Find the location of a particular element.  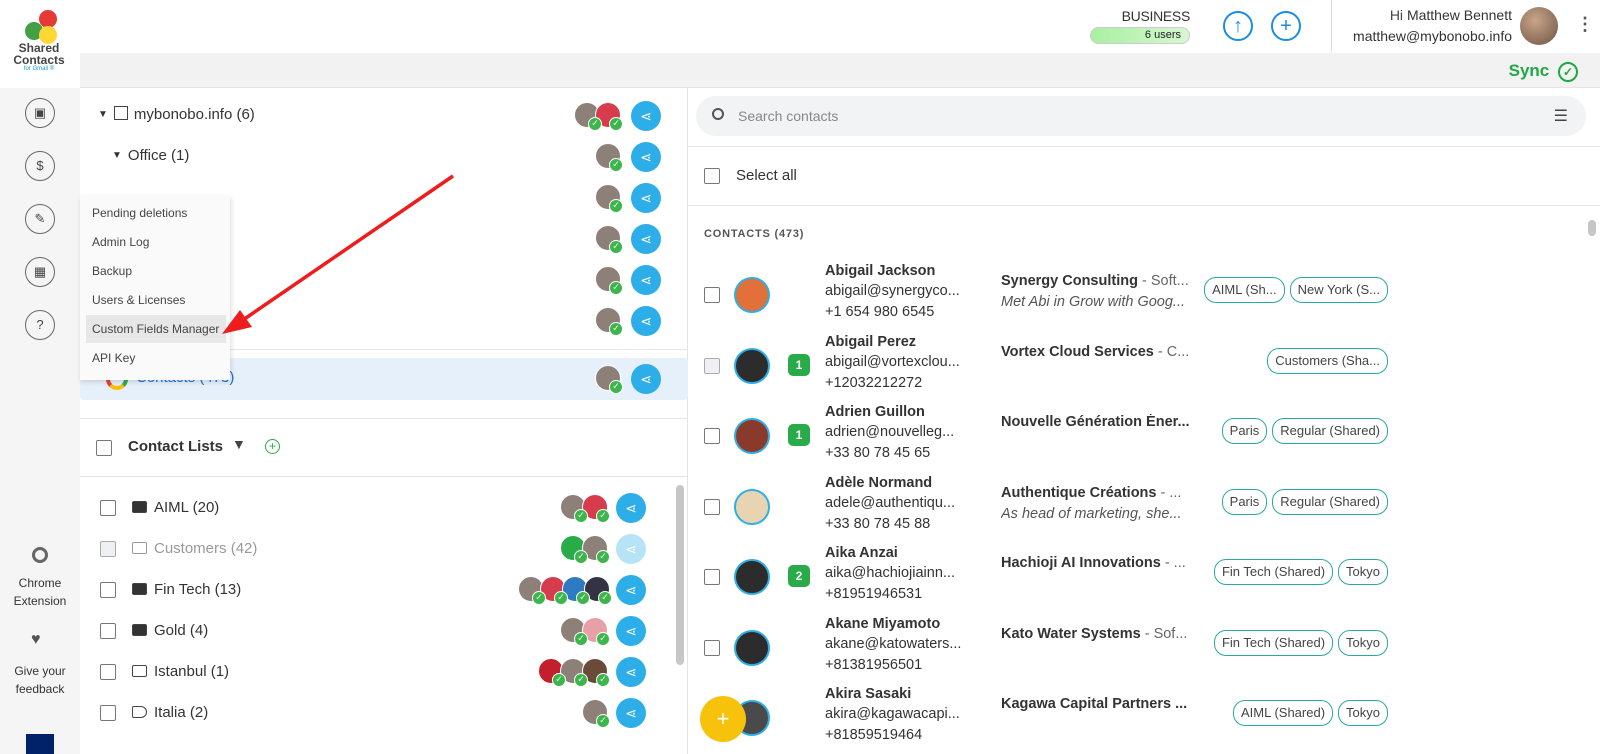

annotation-arrow is located at coordinates (338, 254).